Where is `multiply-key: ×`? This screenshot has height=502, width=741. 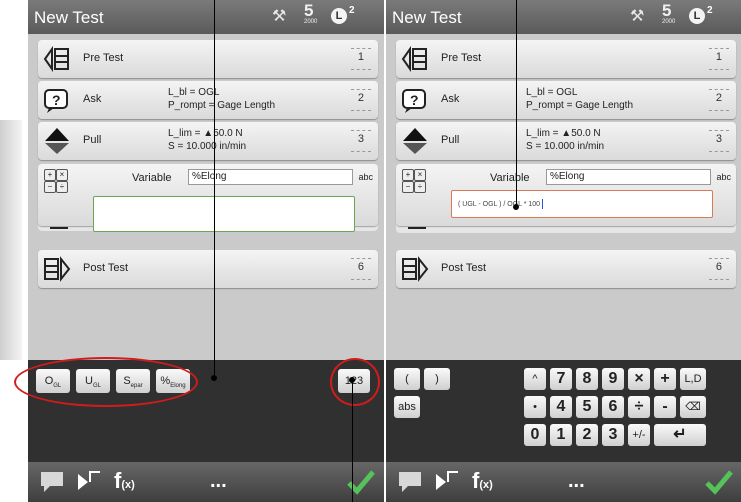
multiply-key: × is located at coordinates (639, 379).